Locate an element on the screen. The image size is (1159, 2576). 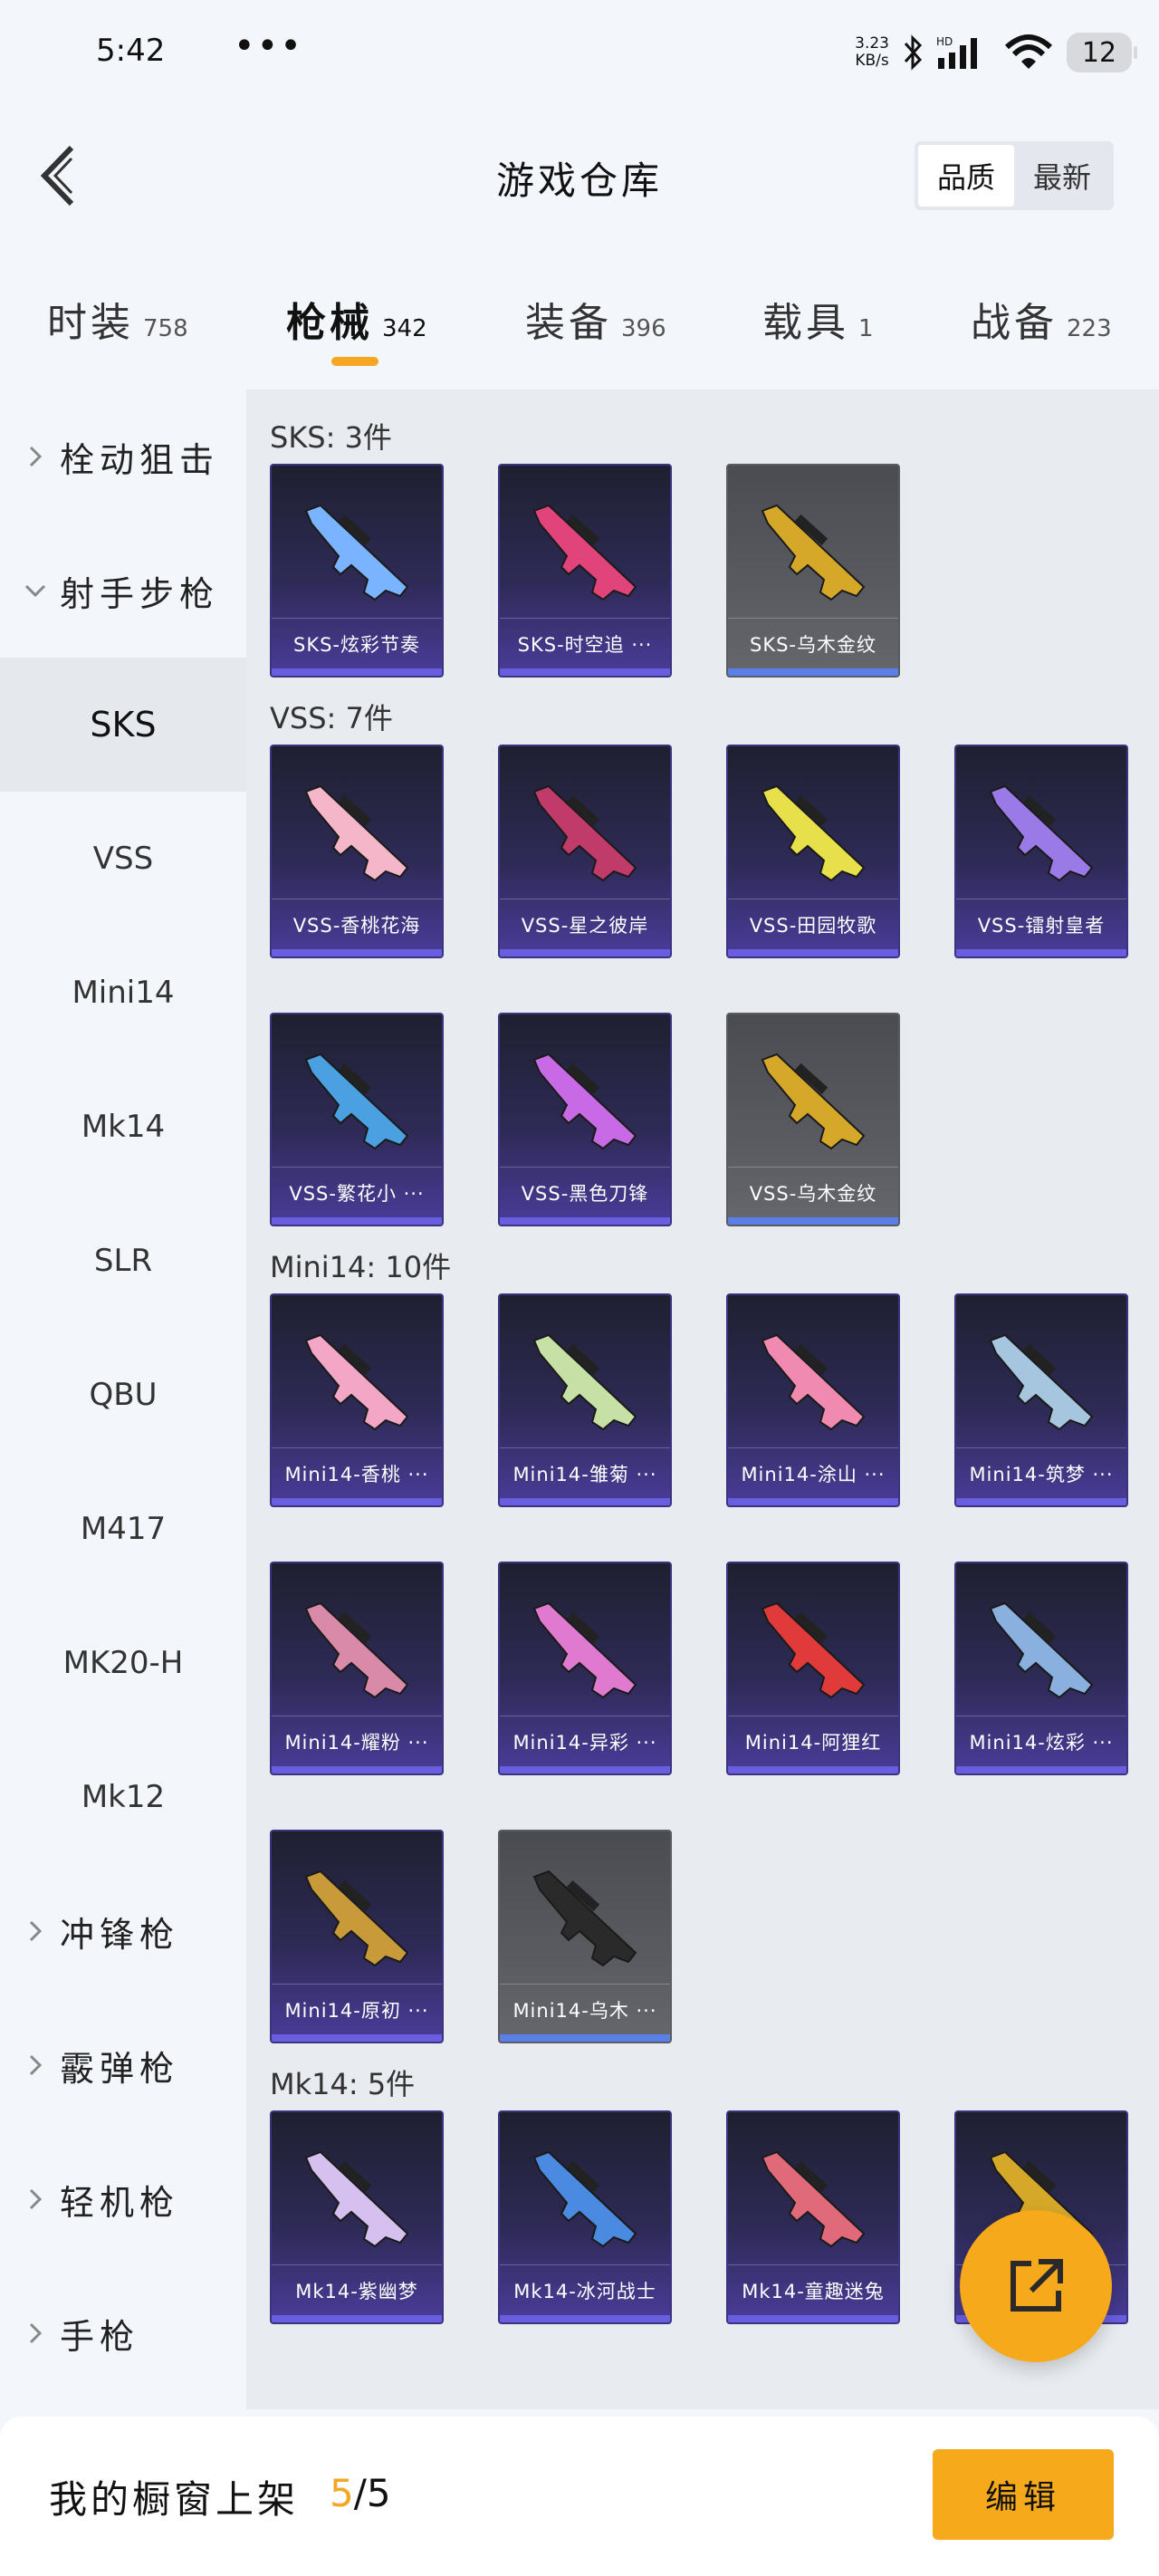
tab-label: 装备 is located at coordinates (568, 323).